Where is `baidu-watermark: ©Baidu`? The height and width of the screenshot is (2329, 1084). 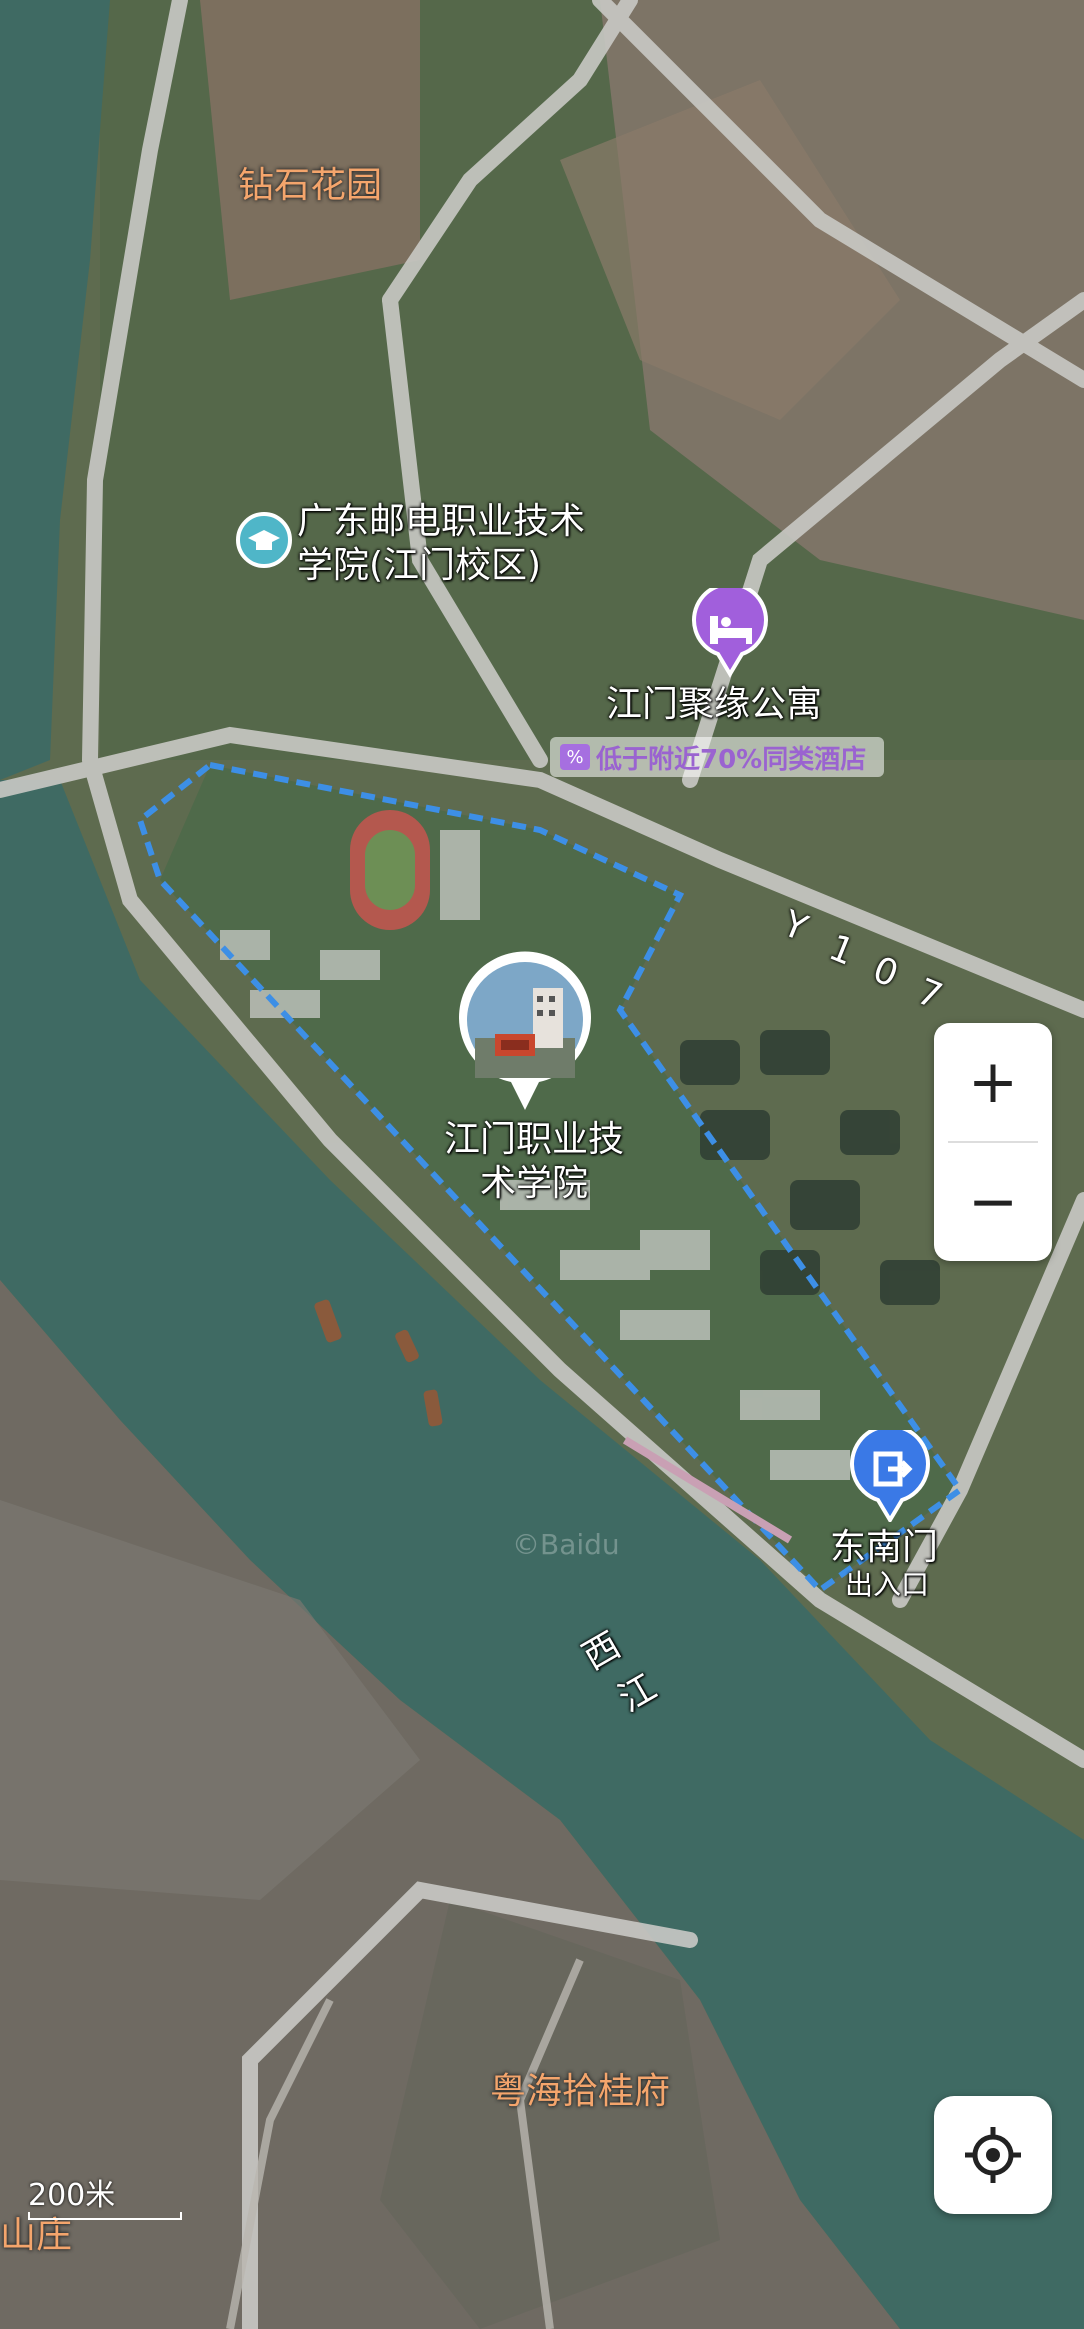 baidu-watermark: ©Baidu is located at coordinates (566, 1544).